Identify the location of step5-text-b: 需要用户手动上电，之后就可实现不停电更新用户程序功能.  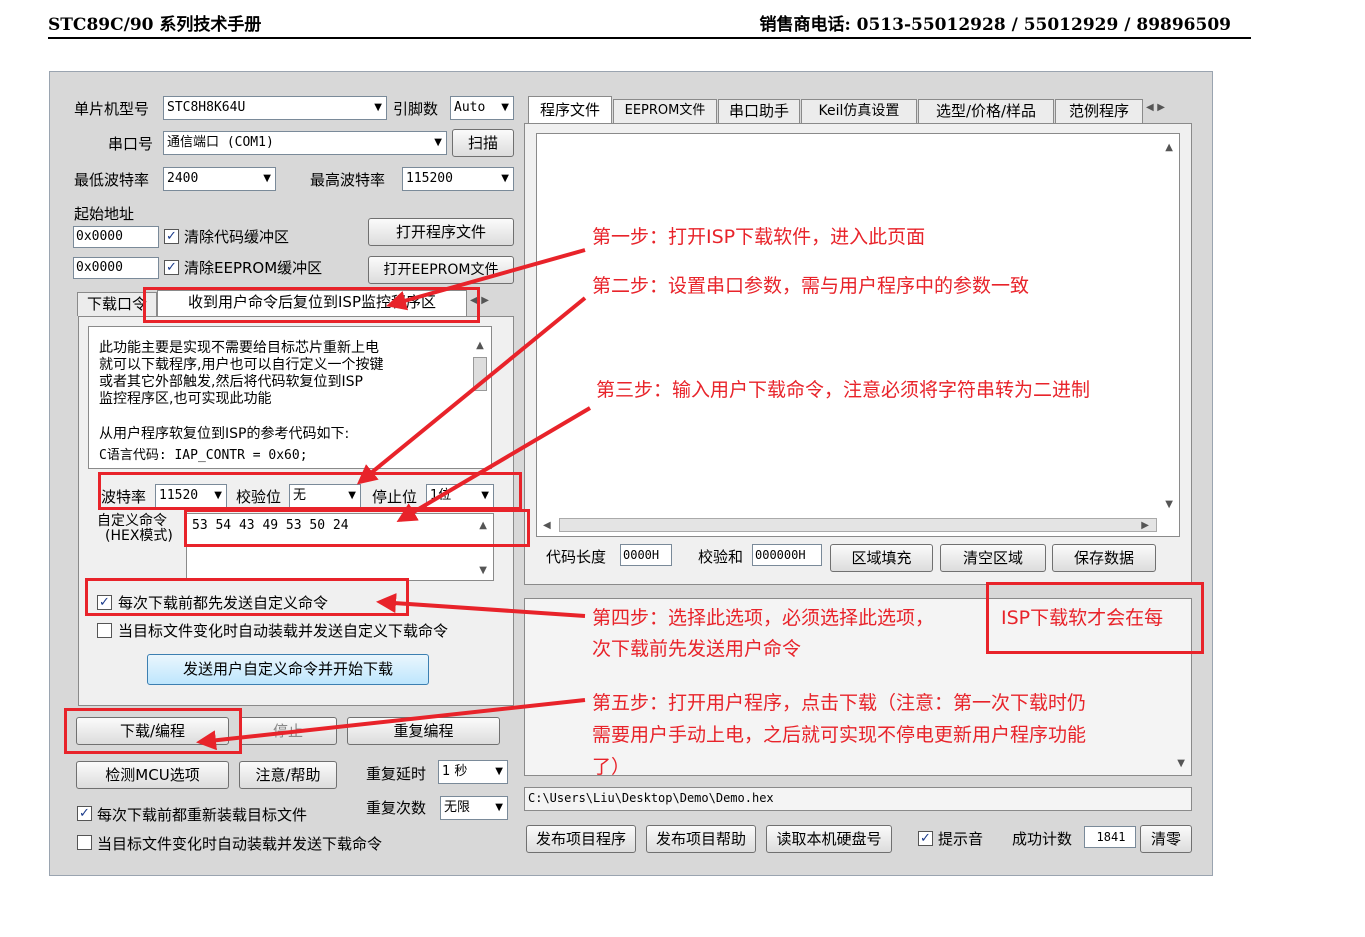
(839, 735).